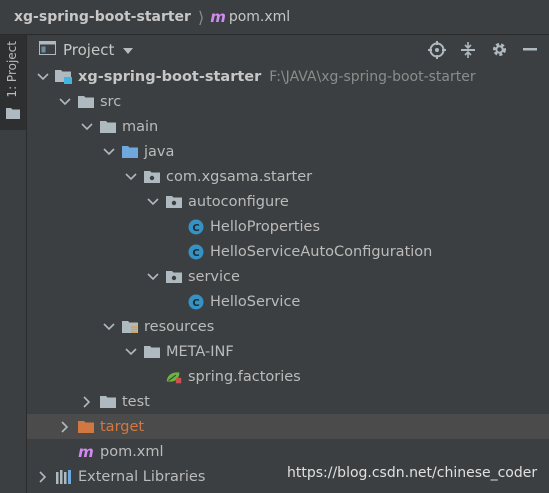 This screenshot has height=493, width=549. Describe the element at coordinates (122, 426) in the screenshot. I see `tree-item-label: target` at that location.